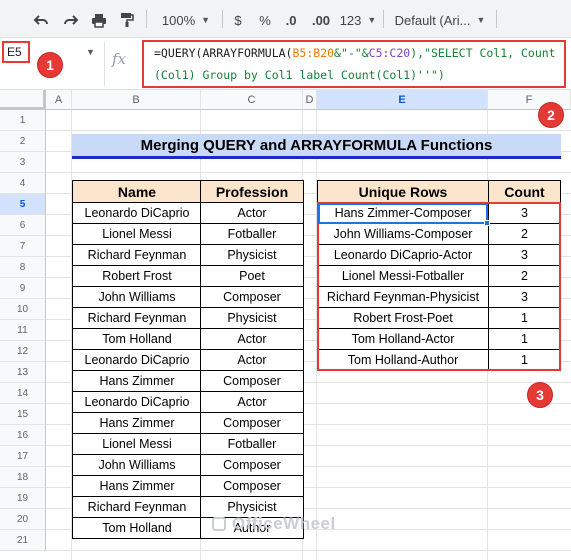 The width and height of the screenshot is (571, 560). Describe the element at coordinates (59, 100) in the screenshot. I see `column-header-a: A` at that location.